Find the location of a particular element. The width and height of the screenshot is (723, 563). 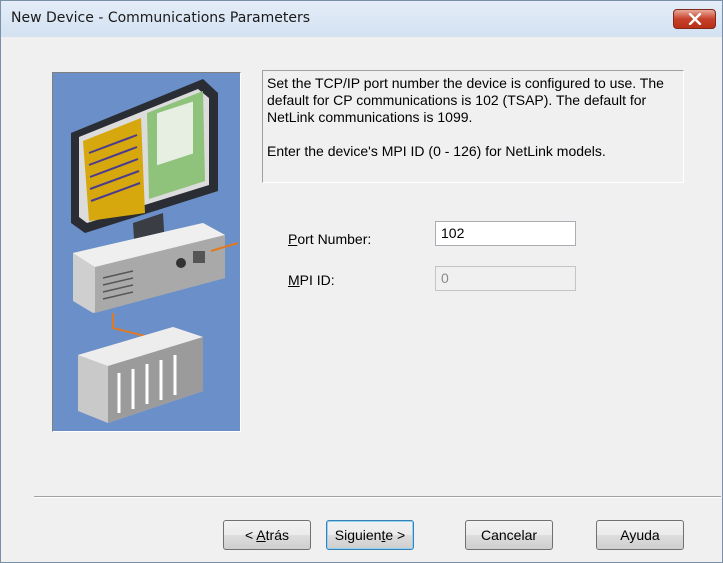

cancel-button: Cancelar is located at coordinates (509, 535).